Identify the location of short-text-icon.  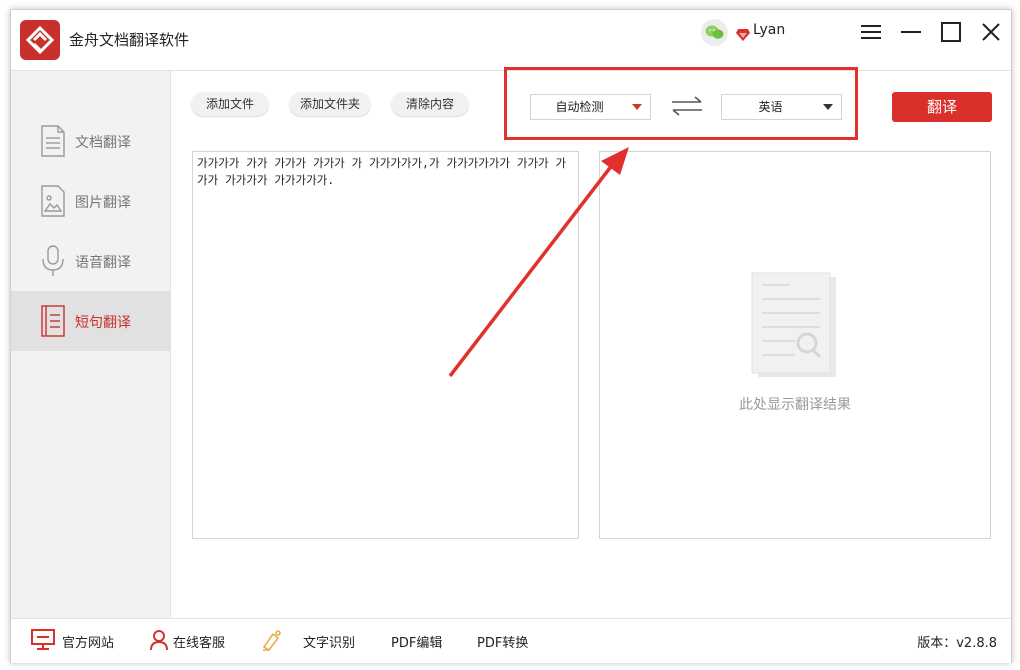
(53, 321).